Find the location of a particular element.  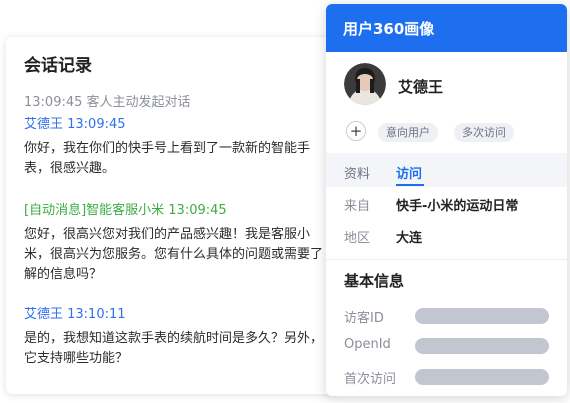

section-divider is located at coordinates (446, 259).